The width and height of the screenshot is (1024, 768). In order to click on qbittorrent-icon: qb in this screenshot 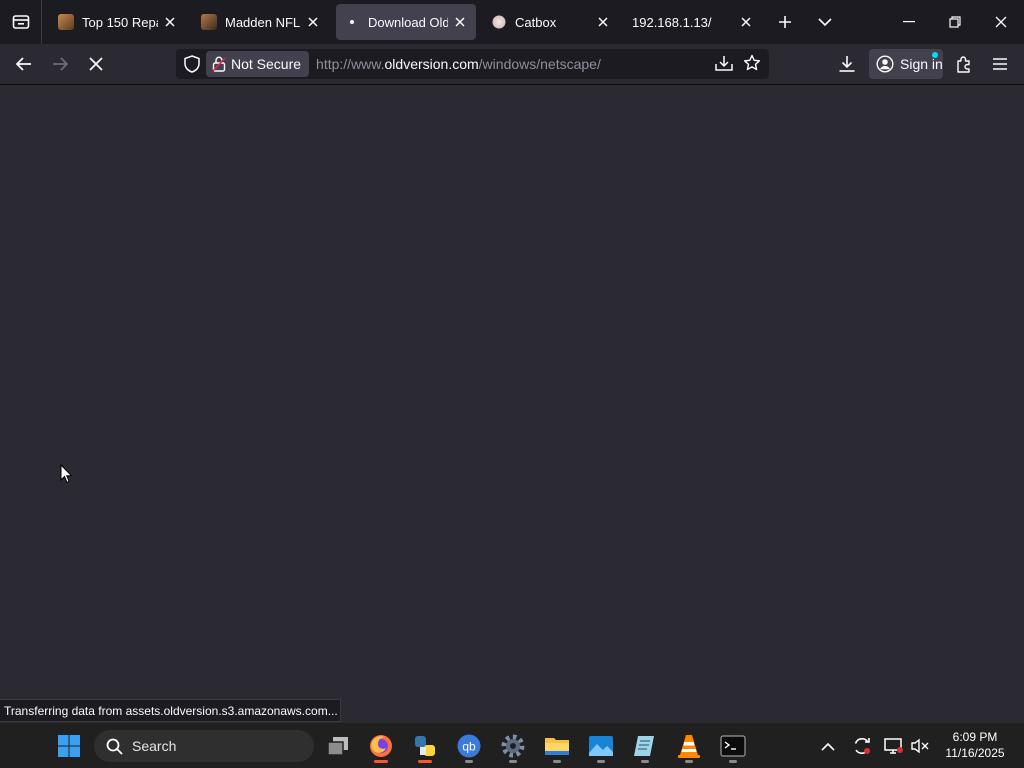, I will do `click(469, 746)`.